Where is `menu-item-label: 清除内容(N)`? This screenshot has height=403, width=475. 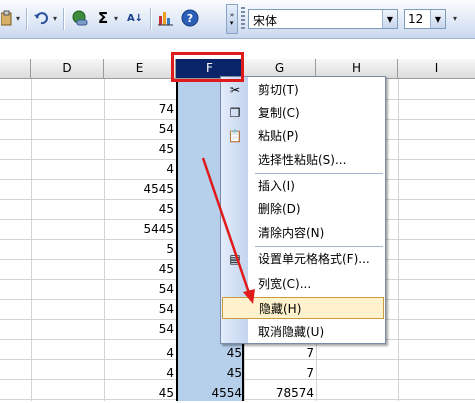 menu-item-label: 清除内容(N) is located at coordinates (291, 233).